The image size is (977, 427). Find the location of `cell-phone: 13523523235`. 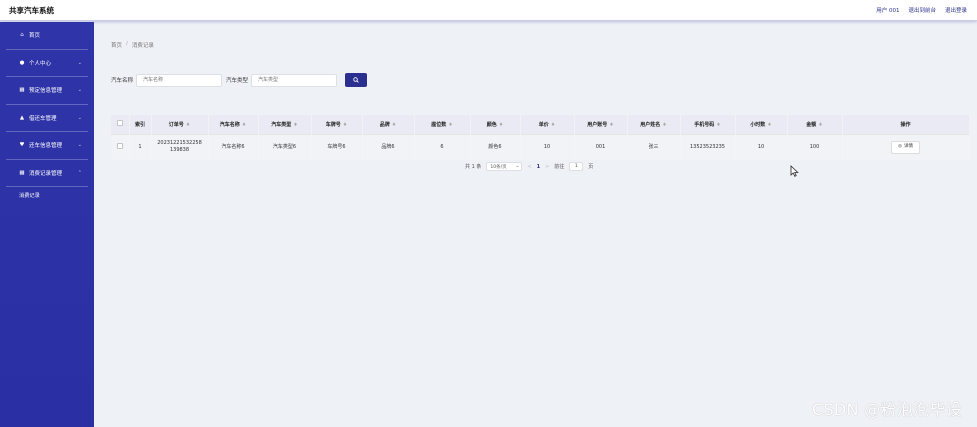

cell-phone: 13523523235 is located at coordinates (708, 146).